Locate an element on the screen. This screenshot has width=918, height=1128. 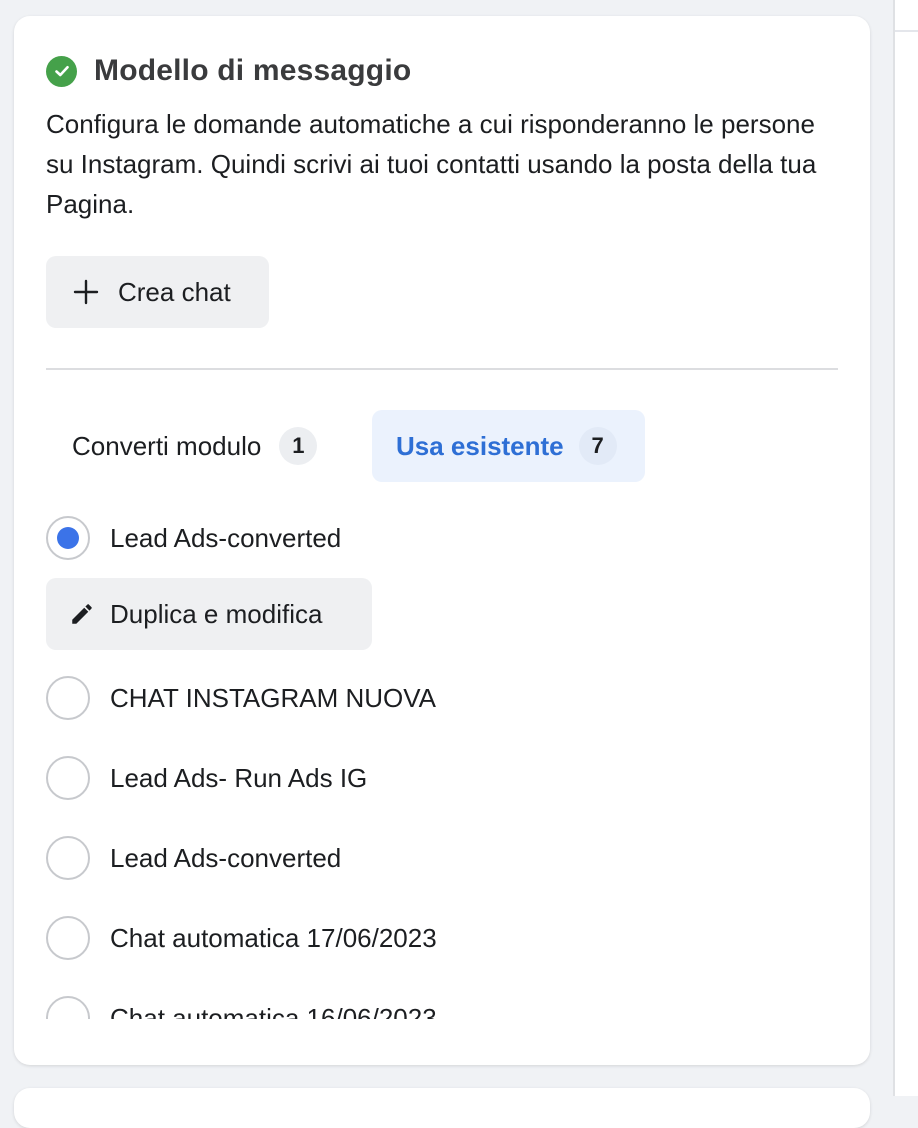
option-lead-ads-converted-selected: Lead Ads-converted is located at coordinates (193, 538).